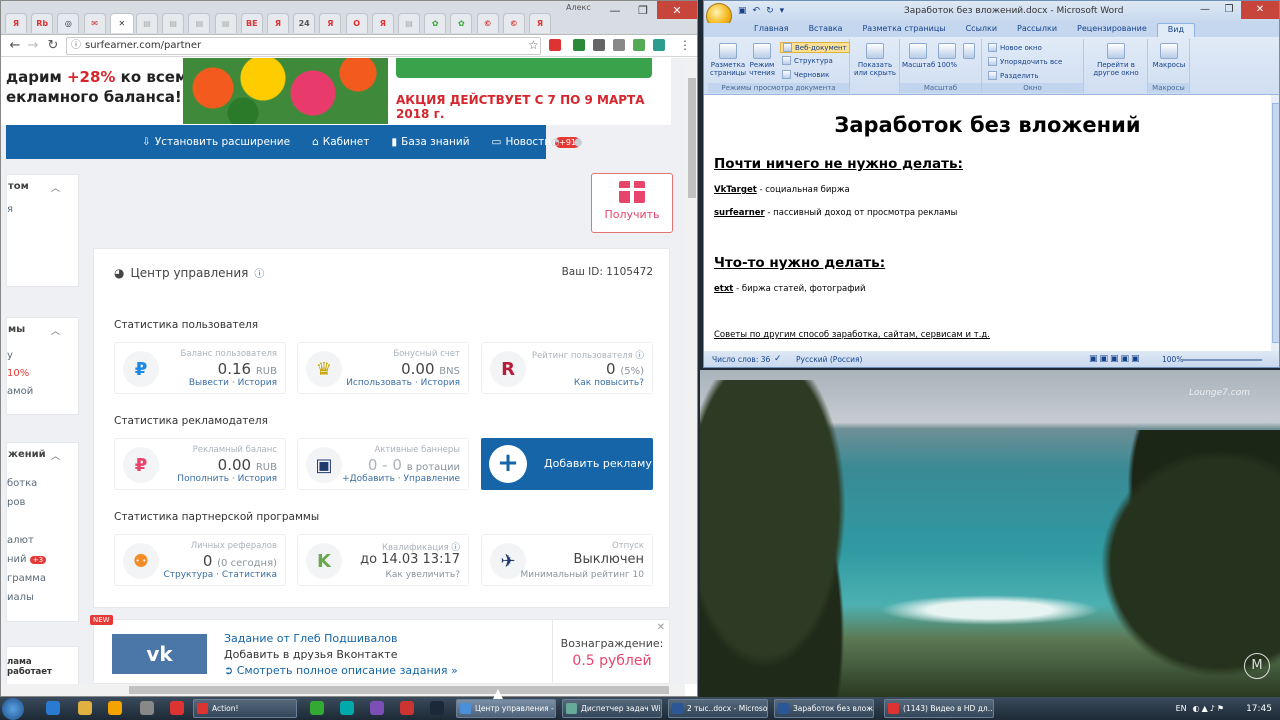 This screenshot has height=720, width=1280. I want to click on withdraw-link: Вывести, so click(209, 383).